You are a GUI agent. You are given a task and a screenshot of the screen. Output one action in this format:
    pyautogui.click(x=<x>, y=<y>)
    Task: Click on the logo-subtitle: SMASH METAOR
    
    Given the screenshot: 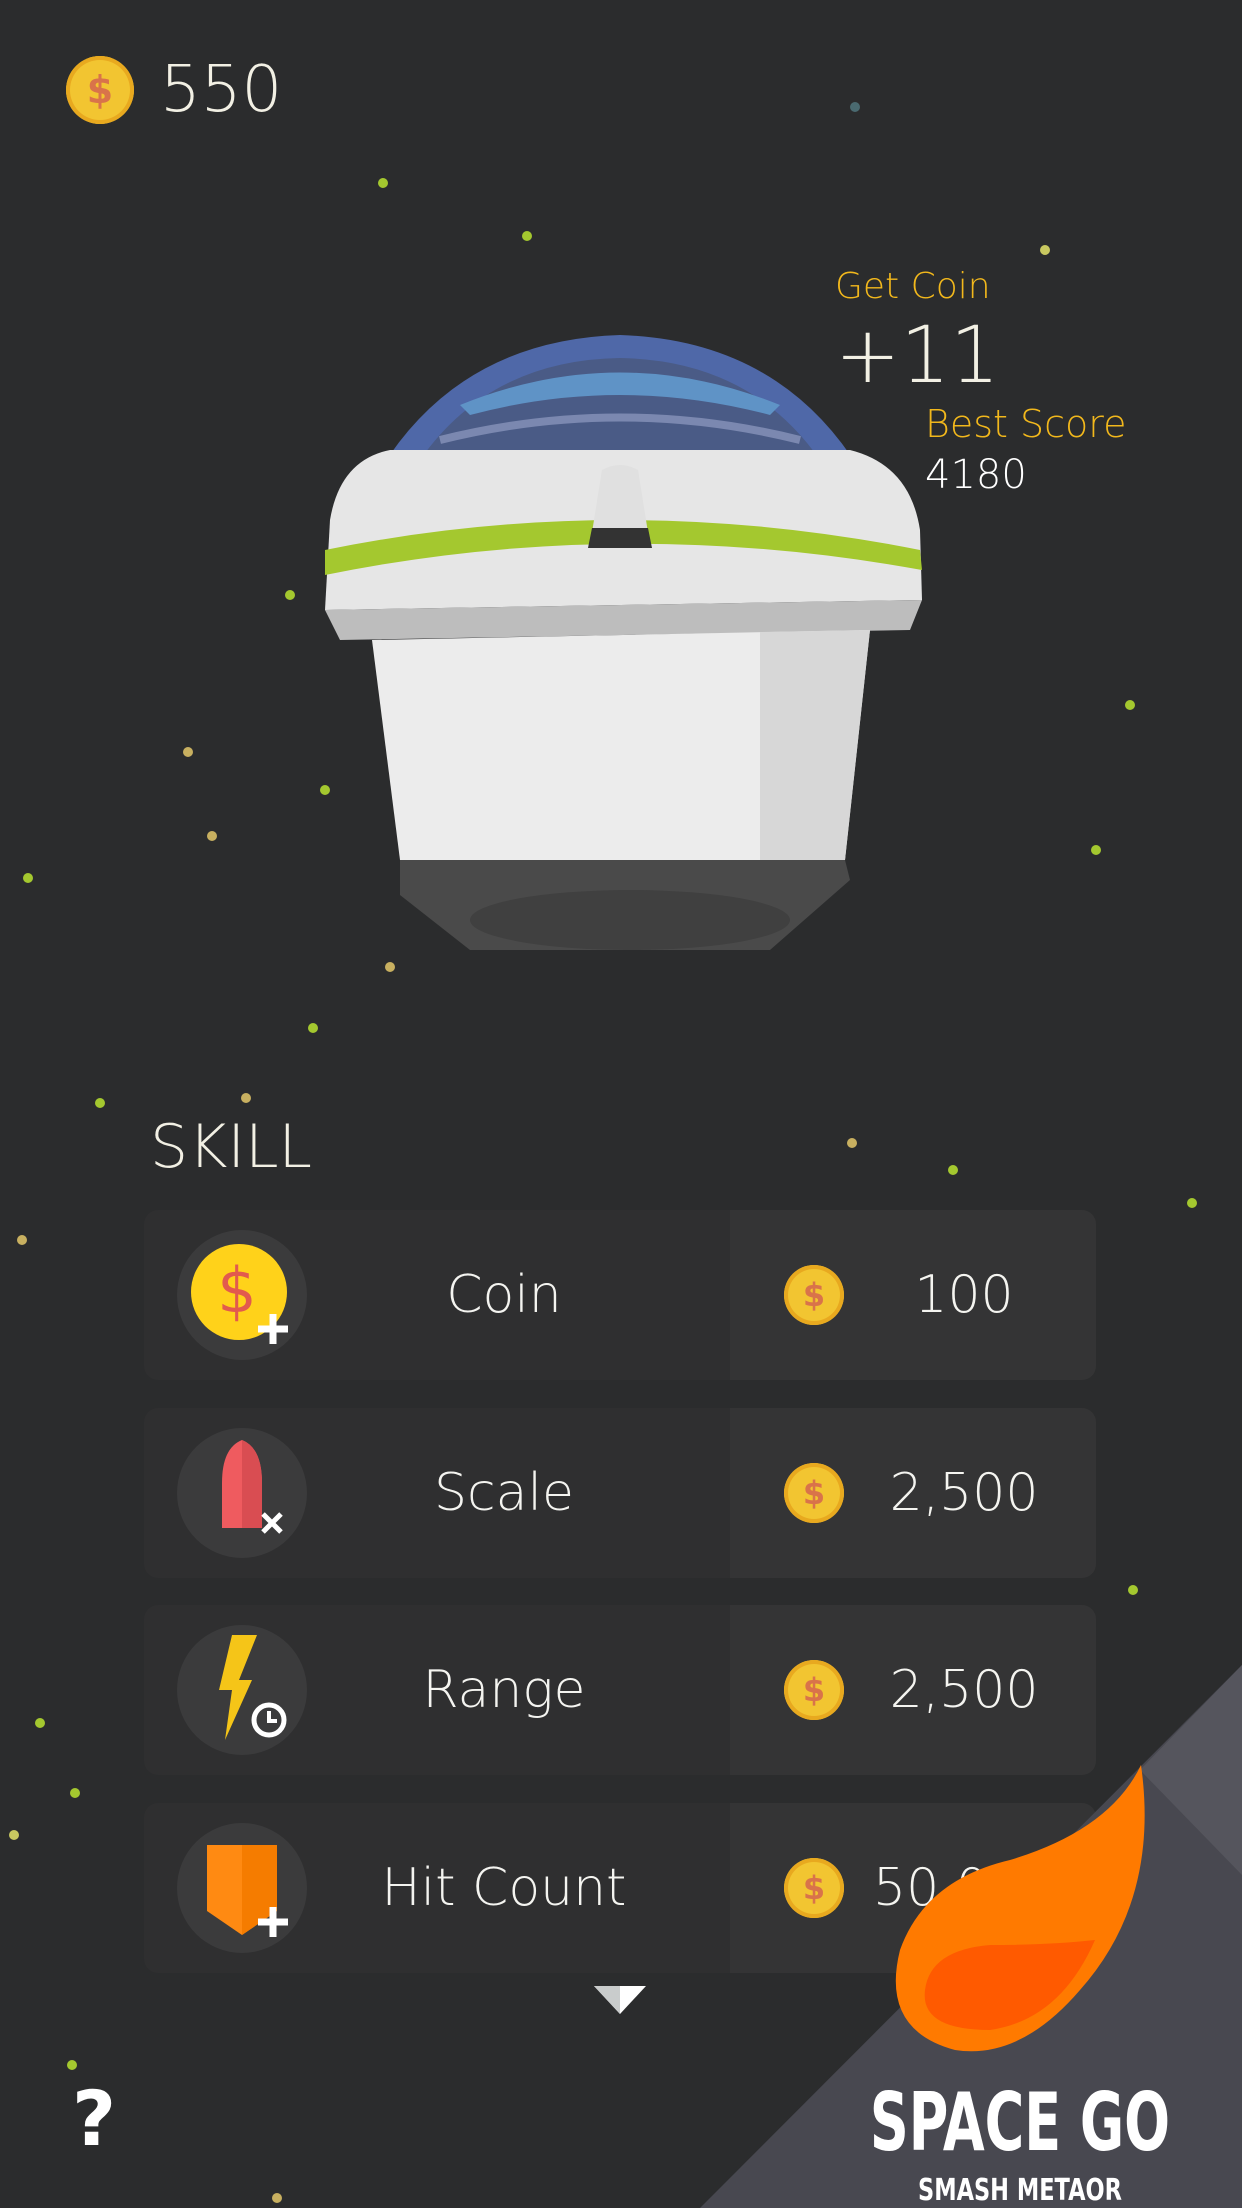 What is the action you would take?
    pyautogui.click(x=1020, y=2190)
    